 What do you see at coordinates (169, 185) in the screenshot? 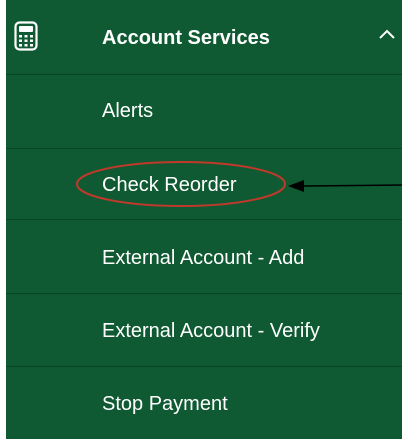
I see `menu-item-label: Check Reorder` at bounding box center [169, 185].